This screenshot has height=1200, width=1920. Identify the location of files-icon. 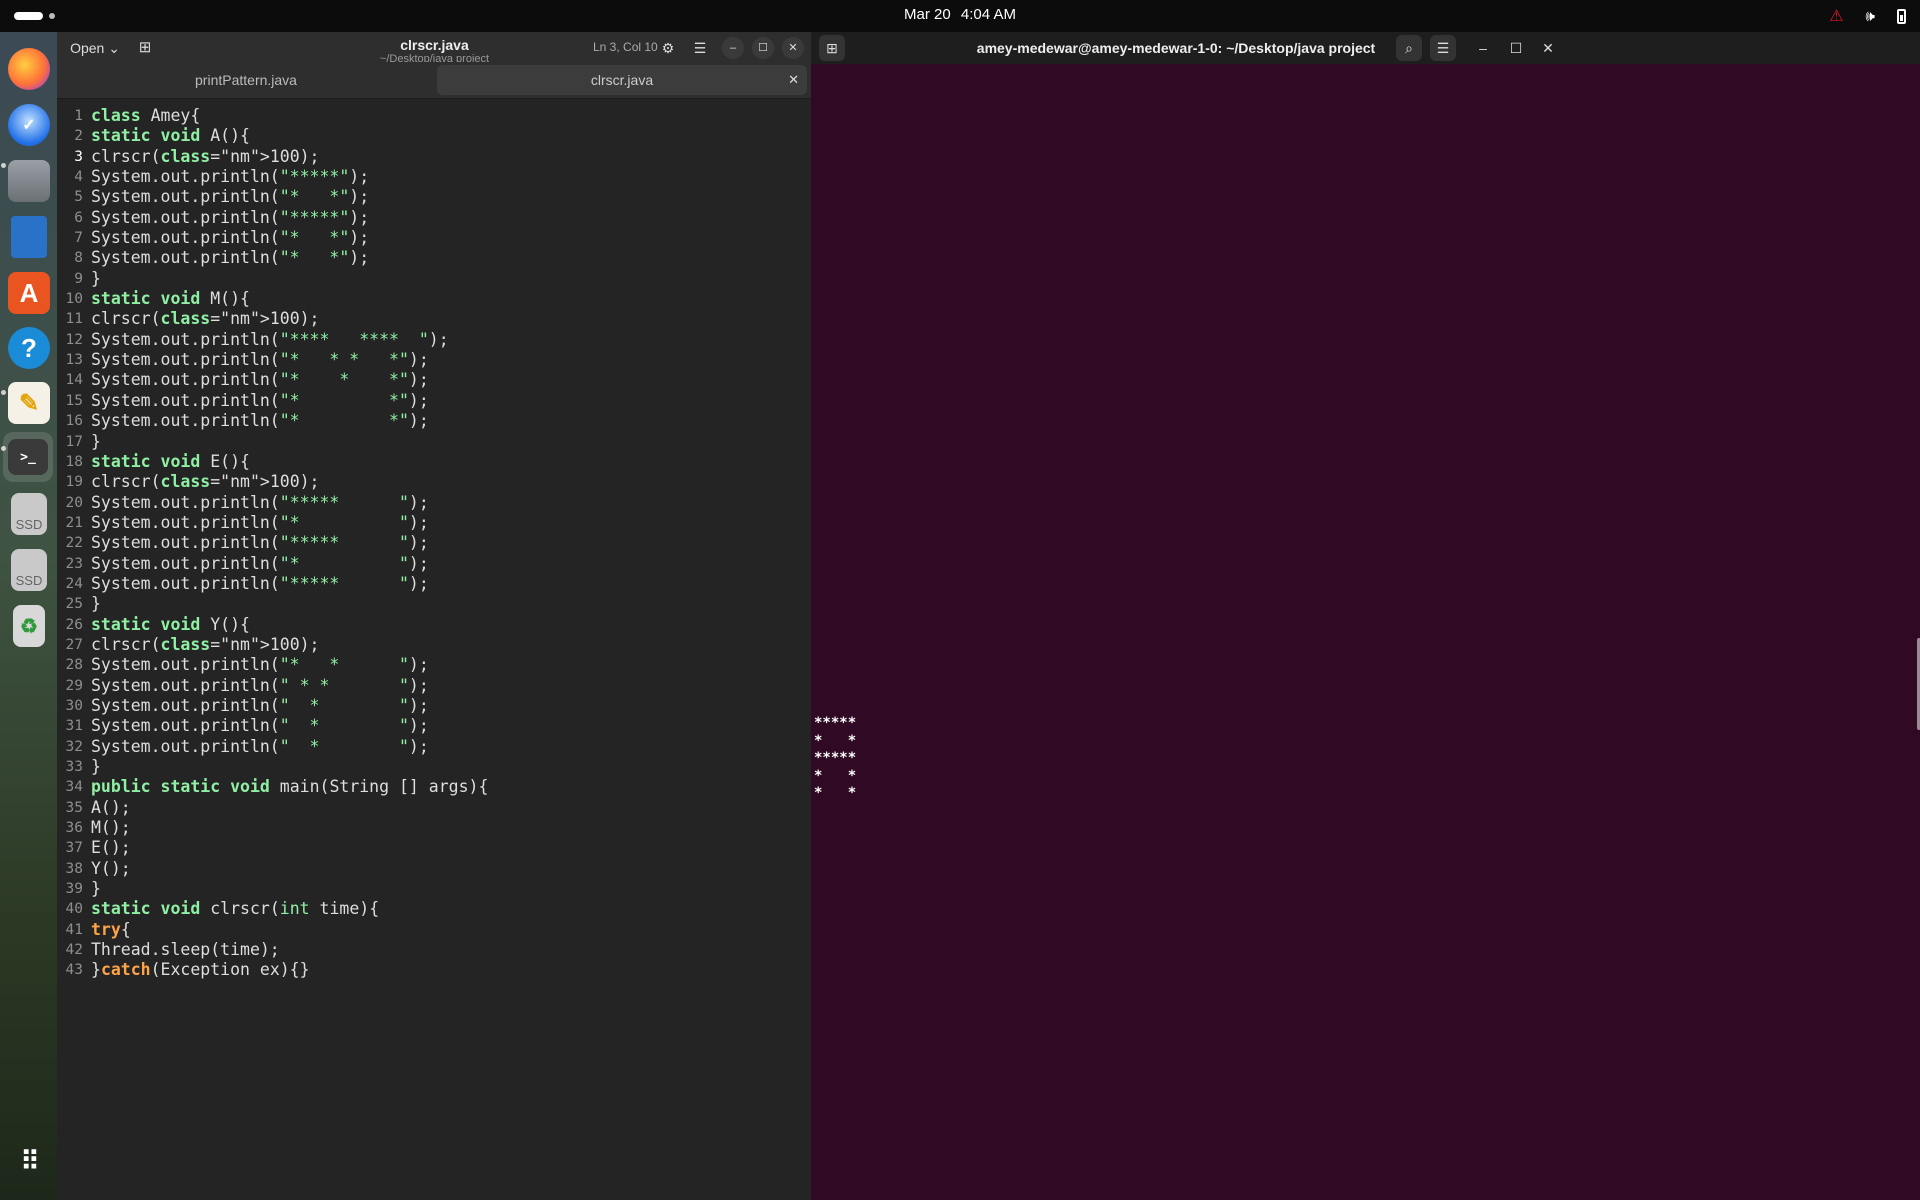
(29, 181).